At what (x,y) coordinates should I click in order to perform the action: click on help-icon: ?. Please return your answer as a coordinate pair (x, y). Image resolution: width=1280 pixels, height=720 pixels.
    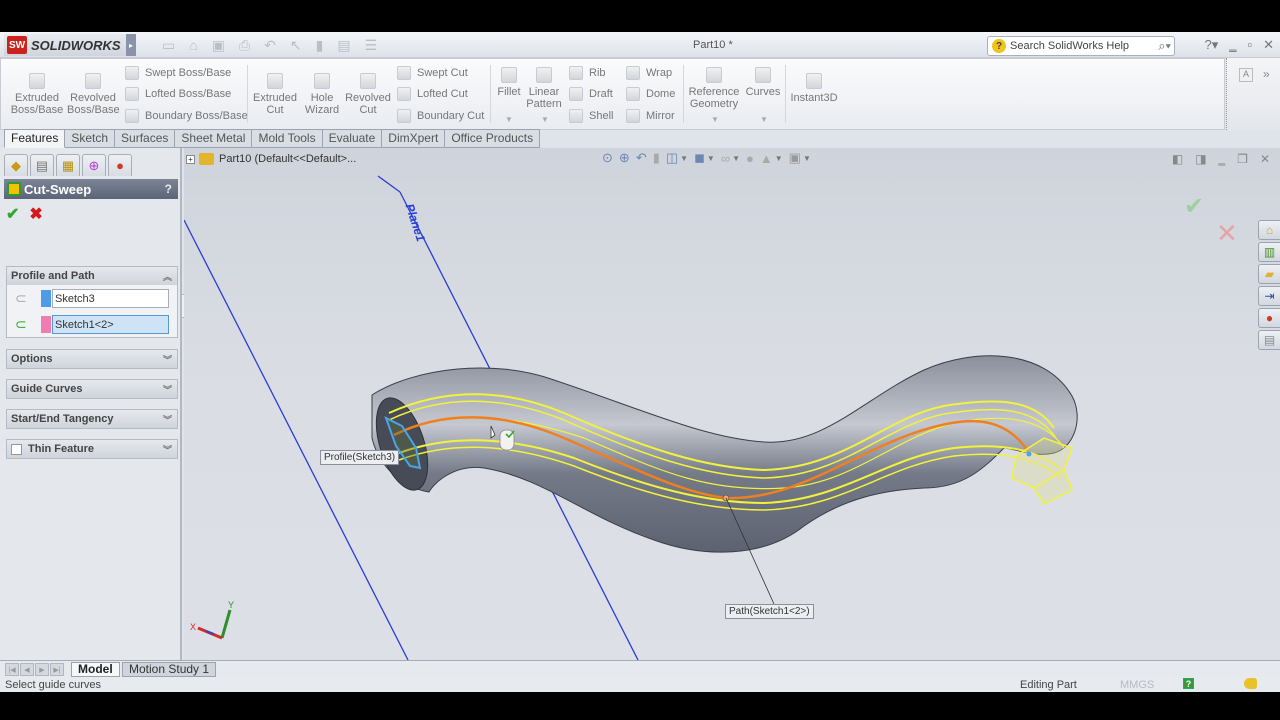
    Looking at the image, I should click on (168, 189).